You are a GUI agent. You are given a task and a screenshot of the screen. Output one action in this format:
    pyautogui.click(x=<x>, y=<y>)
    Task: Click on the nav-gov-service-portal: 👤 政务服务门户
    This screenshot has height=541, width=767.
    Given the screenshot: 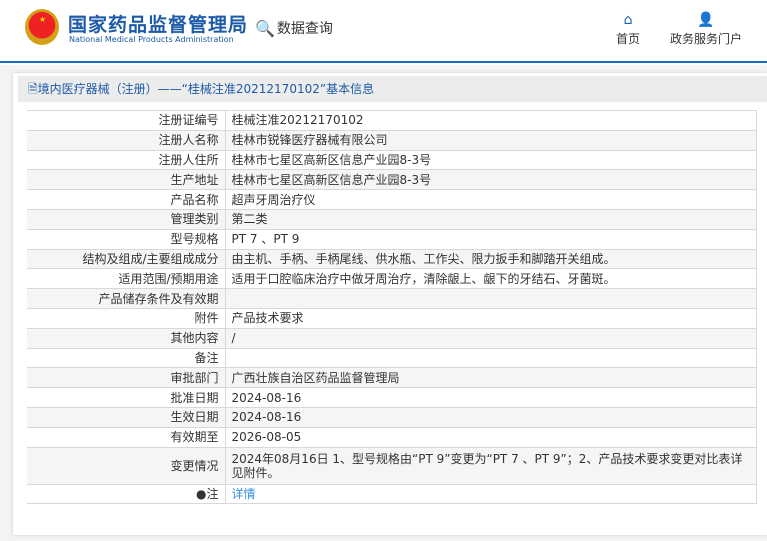 What is the action you would take?
    pyautogui.click(x=706, y=29)
    